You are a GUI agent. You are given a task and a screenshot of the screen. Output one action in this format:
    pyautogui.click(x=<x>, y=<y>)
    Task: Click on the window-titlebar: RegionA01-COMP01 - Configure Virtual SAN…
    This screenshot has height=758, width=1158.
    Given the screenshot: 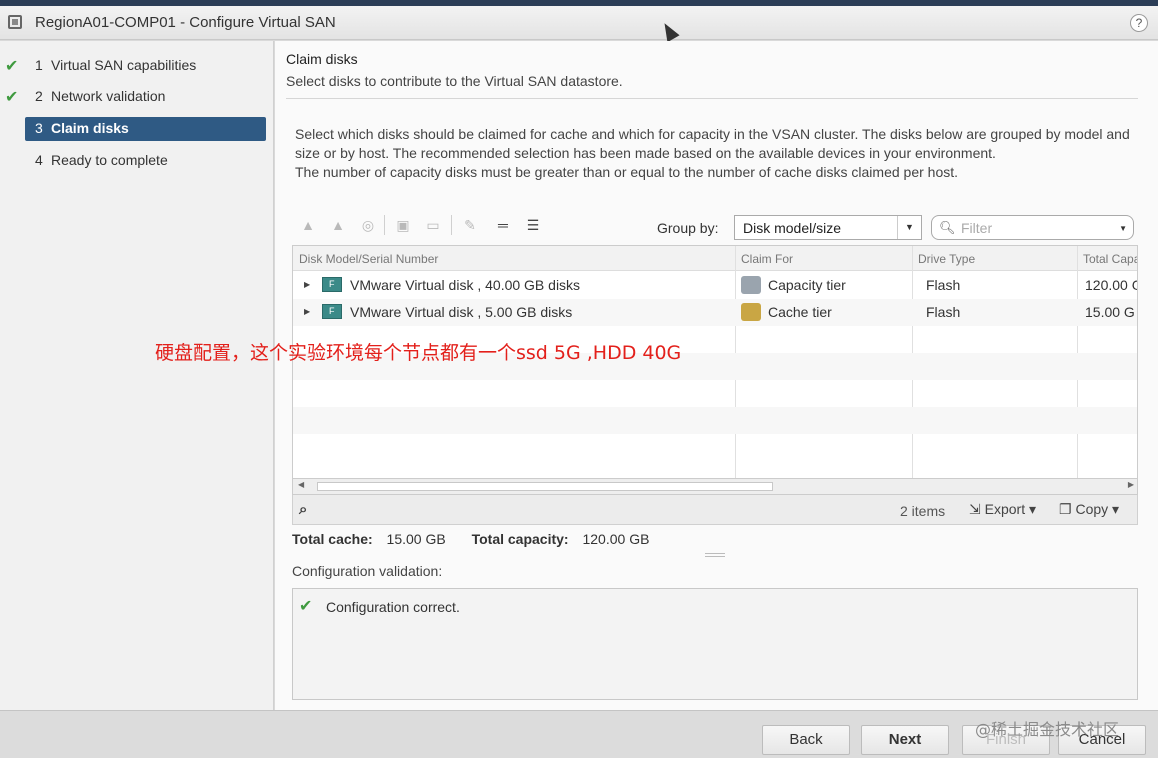 What is the action you would take?
    pyautogui.click(x=579, y=23)
    